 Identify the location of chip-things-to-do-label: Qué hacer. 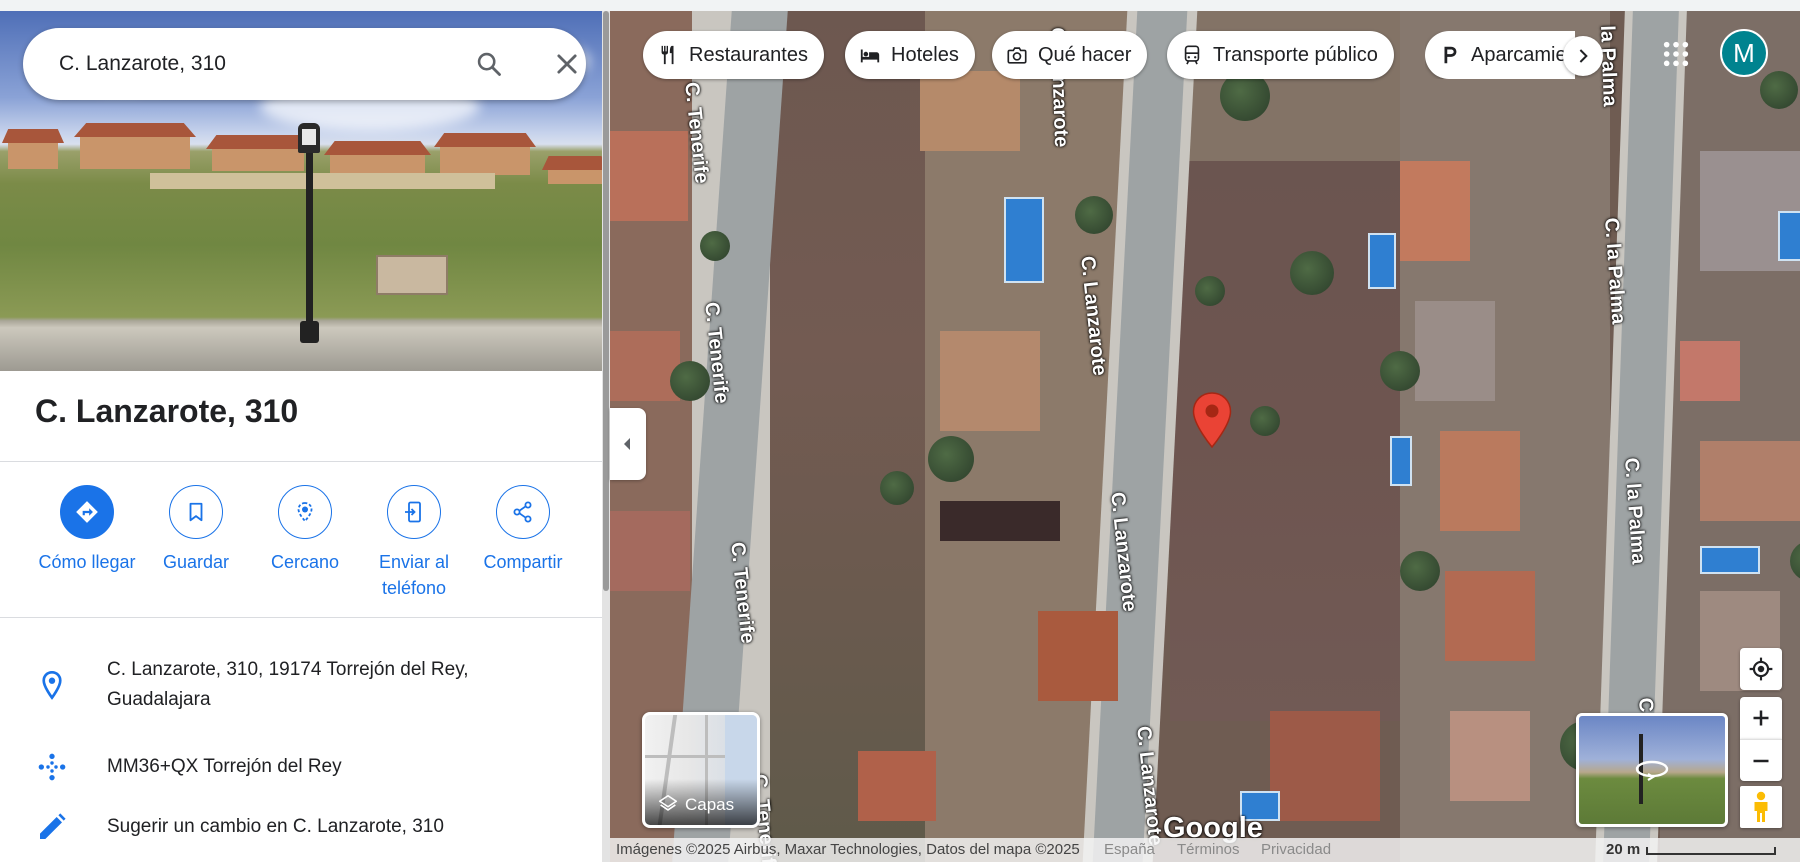
(1085, 54).